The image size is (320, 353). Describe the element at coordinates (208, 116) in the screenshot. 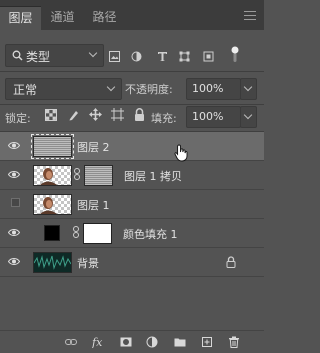

I see `fill-value: 100%` at that location.